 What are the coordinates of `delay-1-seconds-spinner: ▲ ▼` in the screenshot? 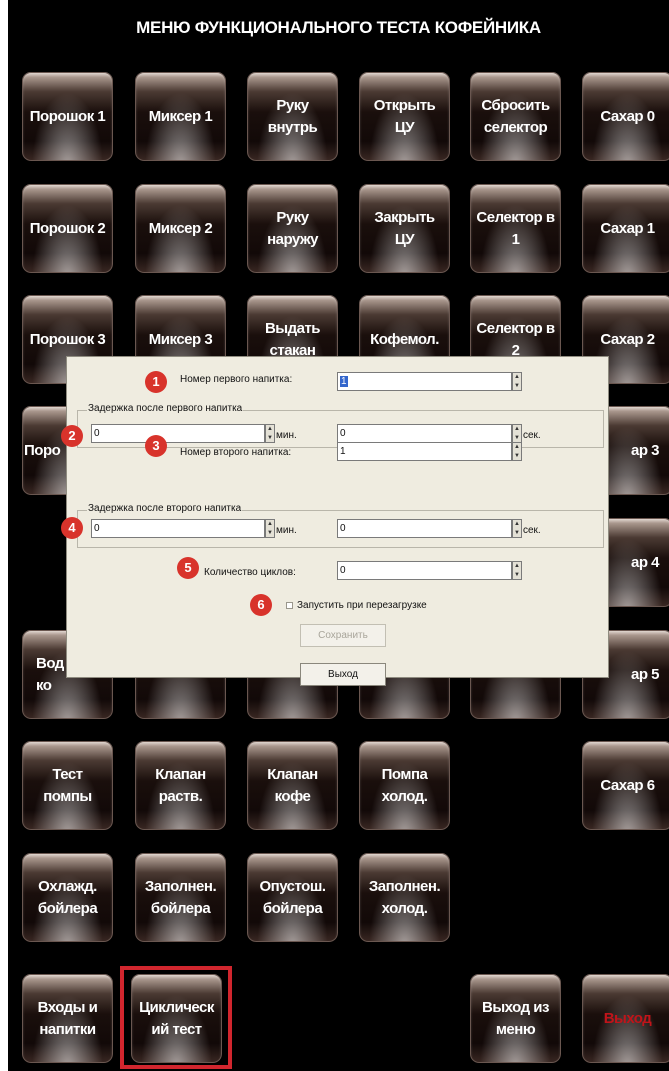 It's located at (517, 433).